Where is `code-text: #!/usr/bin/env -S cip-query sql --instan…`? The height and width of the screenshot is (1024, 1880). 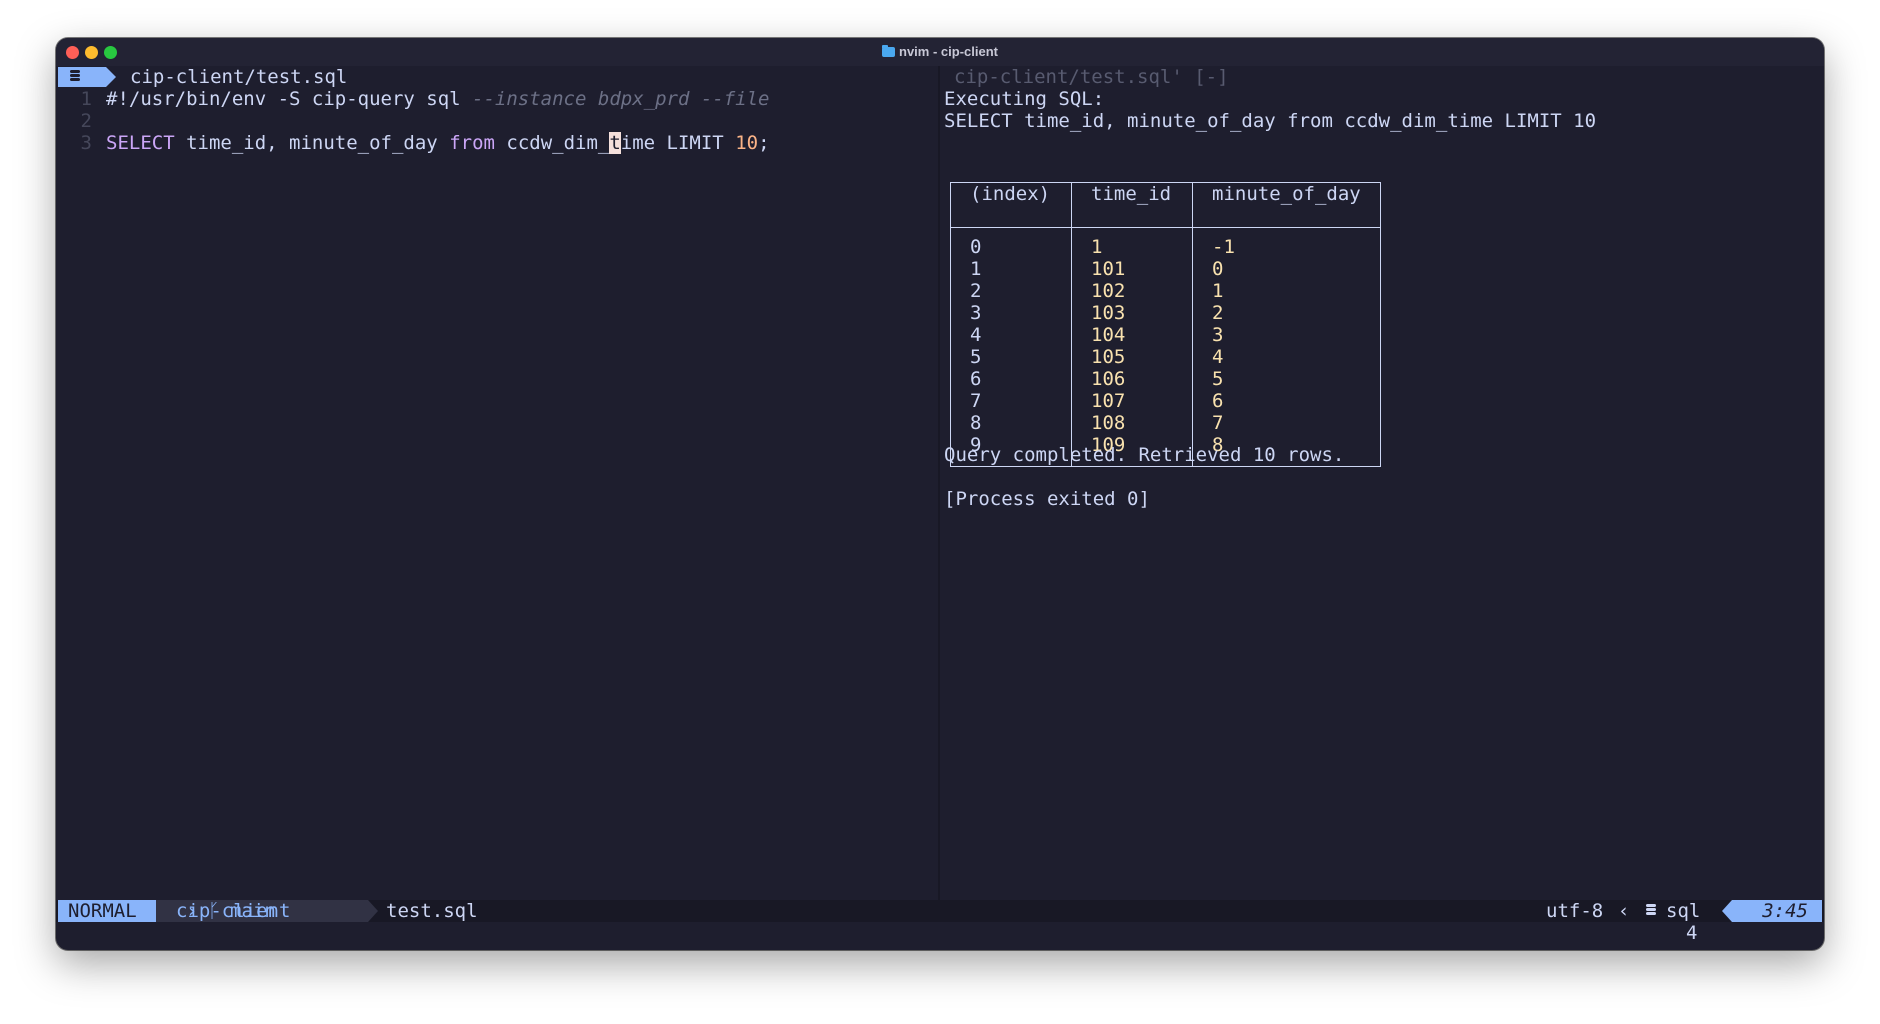
code-text: #!/usr/bin/env -S cip-query sql --instan… is located at coordinates (437, 99).